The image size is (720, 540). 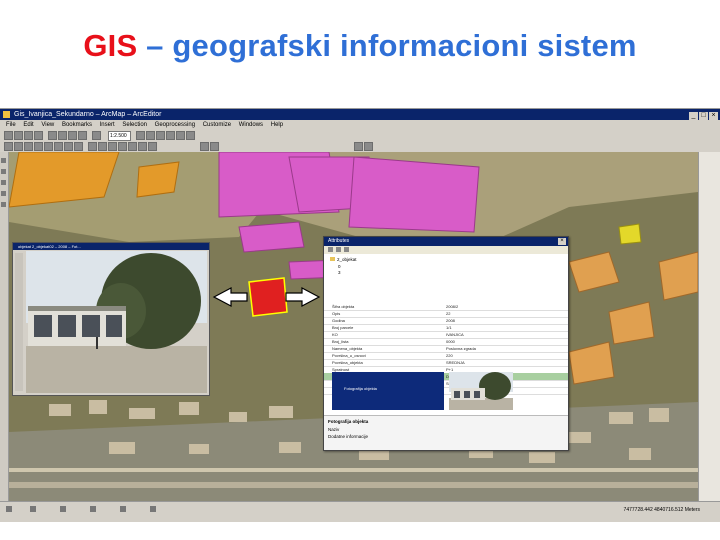 What do you see at coordinates (180, 135) in the screenshot?
I see `arctoolbox-icon` at bounding box center [180, 135].